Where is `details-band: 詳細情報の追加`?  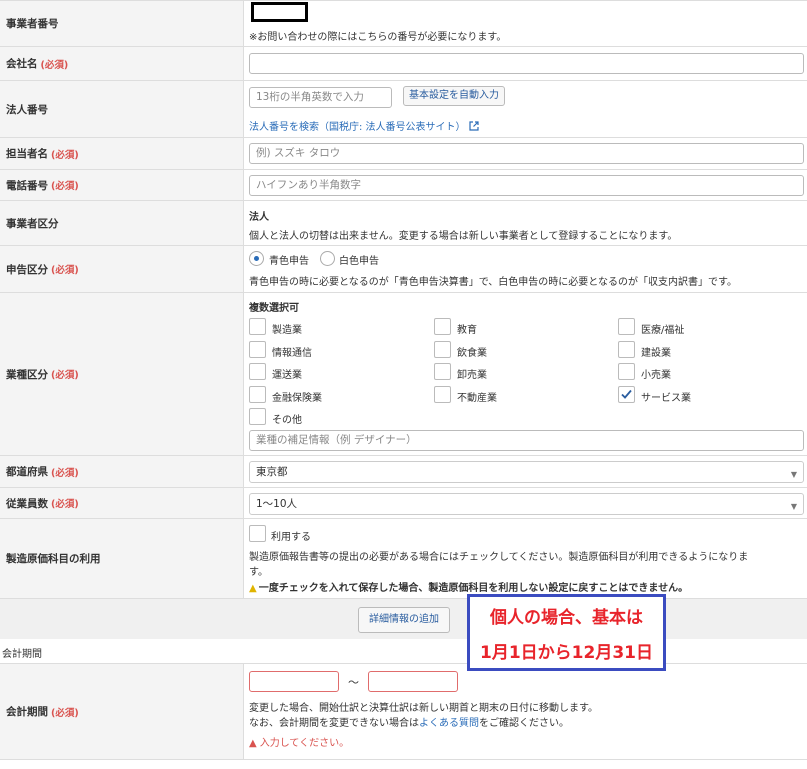
details-band: 詳細情報の追加 is located at coordinates (403, 619).